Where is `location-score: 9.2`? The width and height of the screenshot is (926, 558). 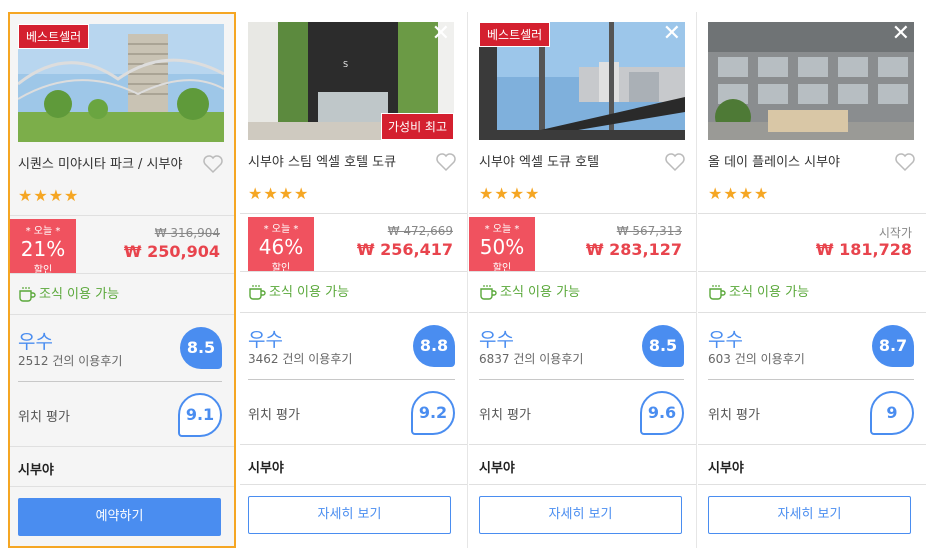
location-score: 9.2 is located at coordinates (433, 413).